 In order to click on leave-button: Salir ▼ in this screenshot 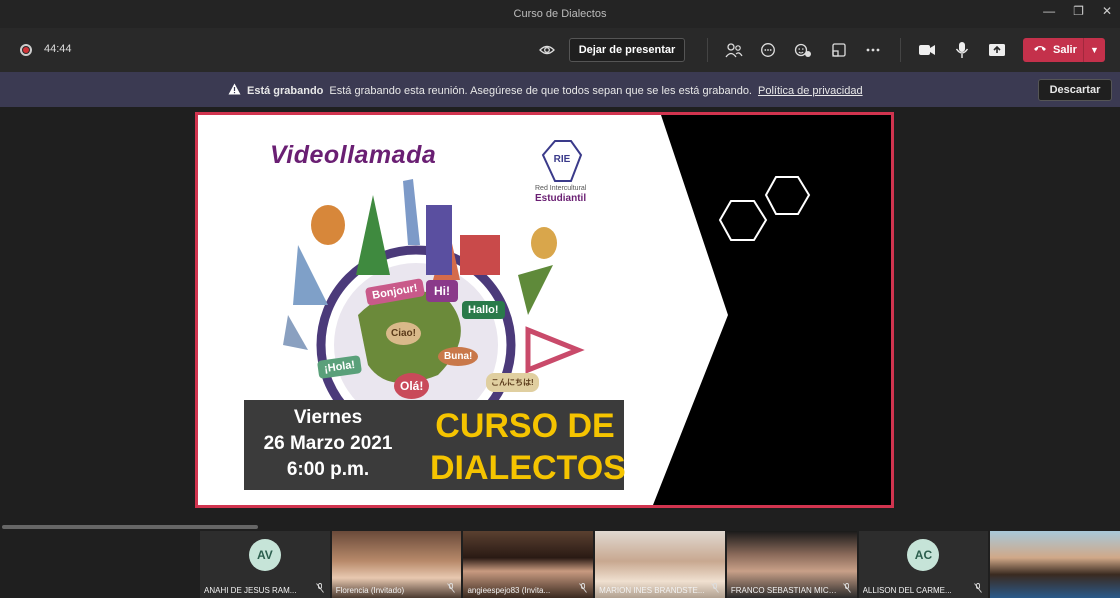, I will do `click(1064, 50)`.